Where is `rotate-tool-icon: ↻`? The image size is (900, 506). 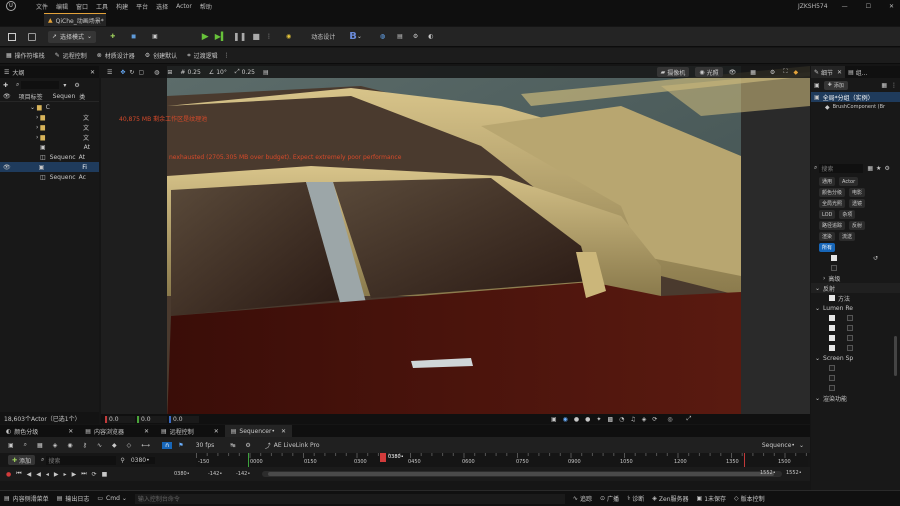 rotate-tool-icon: ↻ is located at coordinates (131, 72).